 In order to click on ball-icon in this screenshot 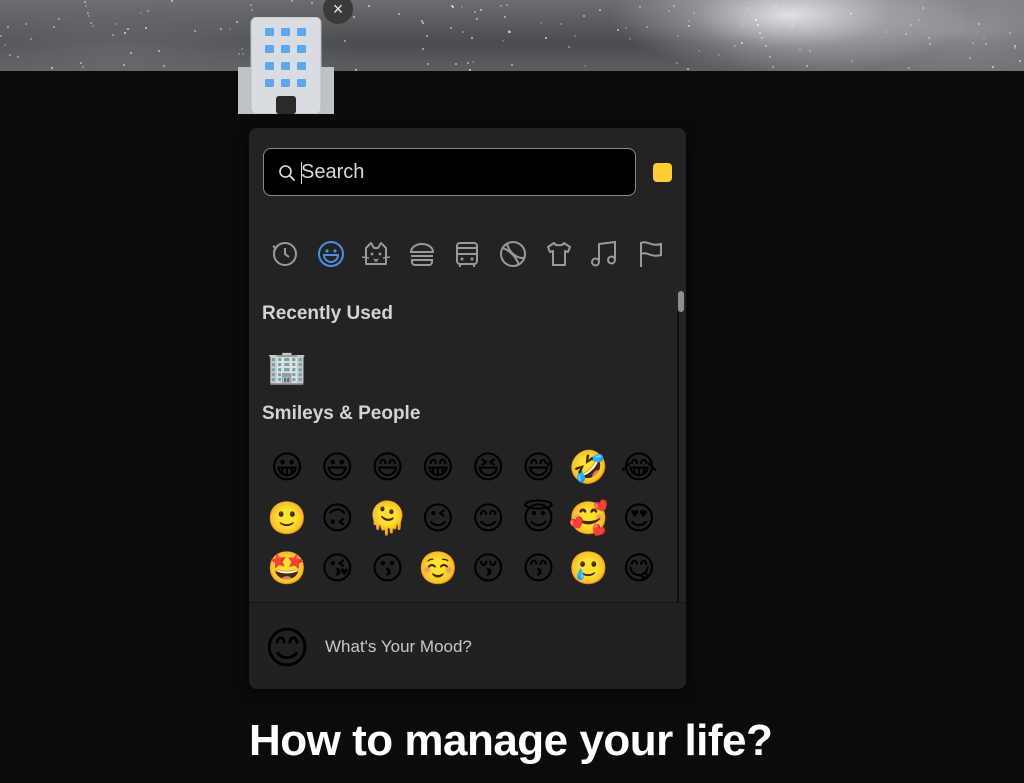, I will do `click(513, 254)`.